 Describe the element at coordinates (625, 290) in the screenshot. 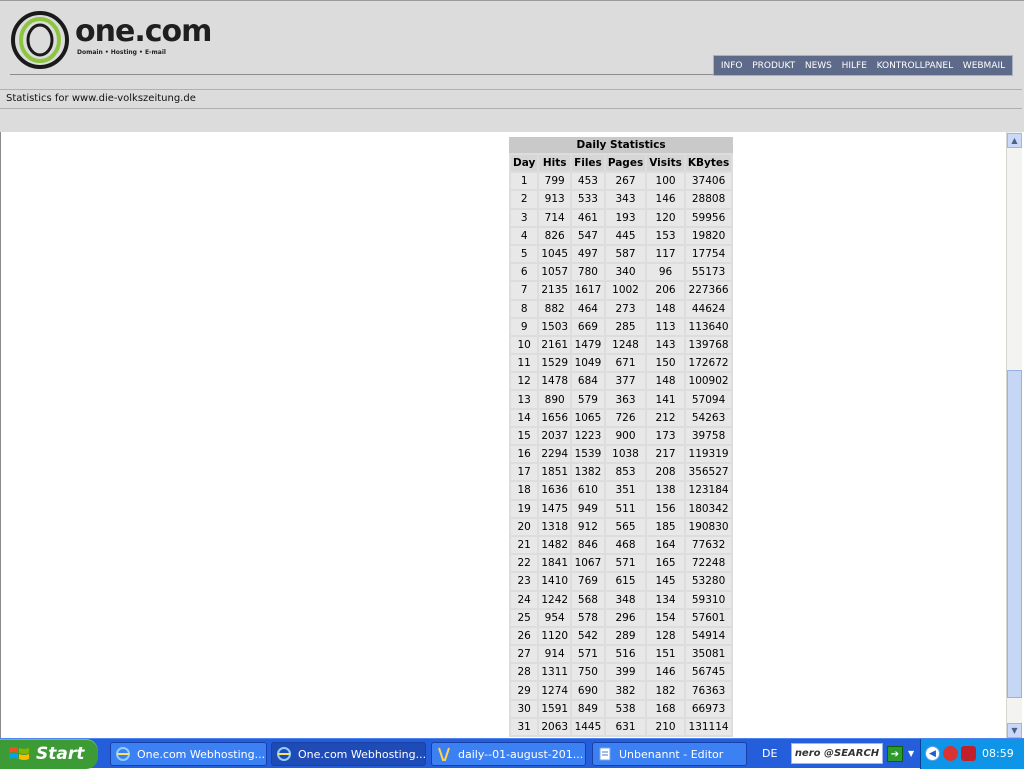

I see `table-cell: 1002` at that location.